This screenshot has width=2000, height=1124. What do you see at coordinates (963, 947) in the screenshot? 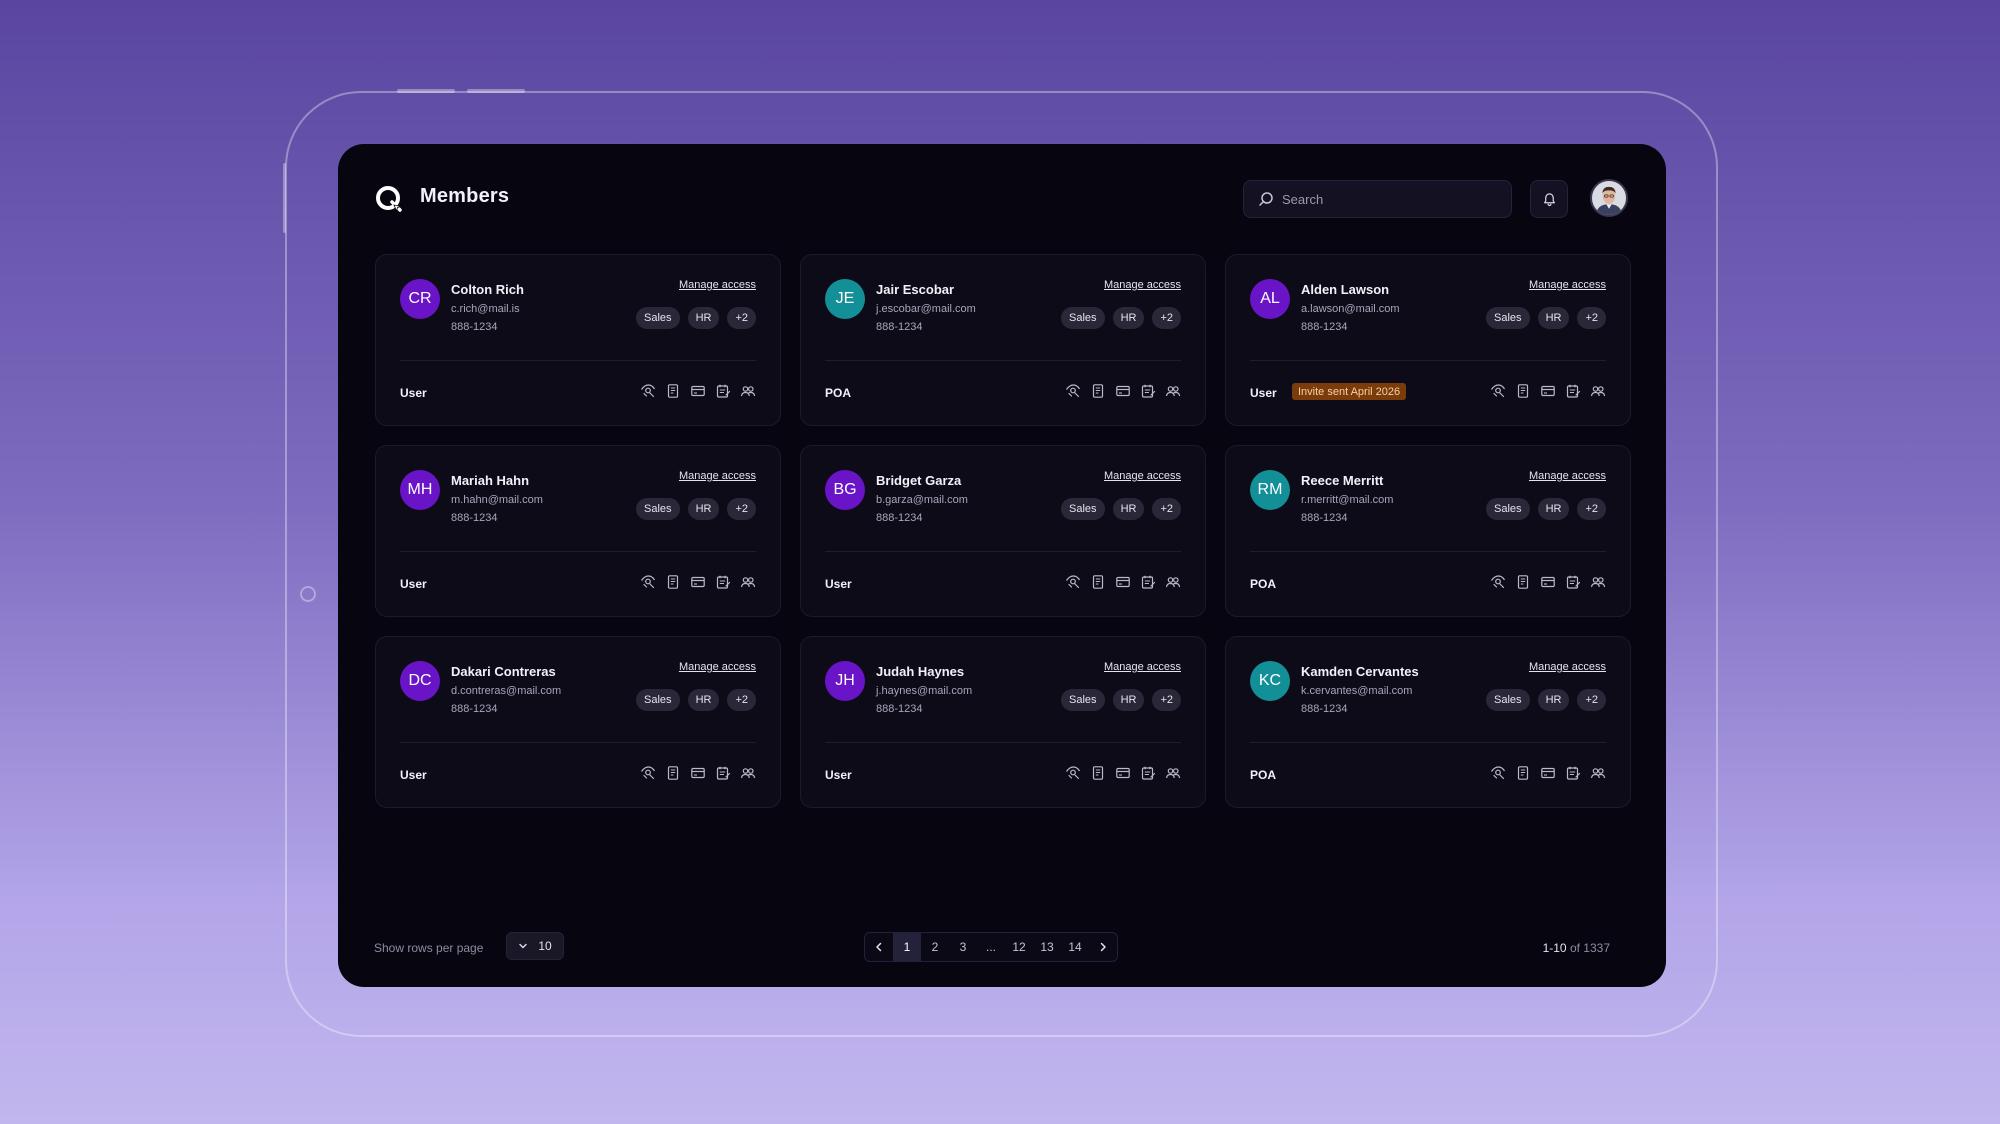
I see `page-button: 3` at bounding box center [963, 947].